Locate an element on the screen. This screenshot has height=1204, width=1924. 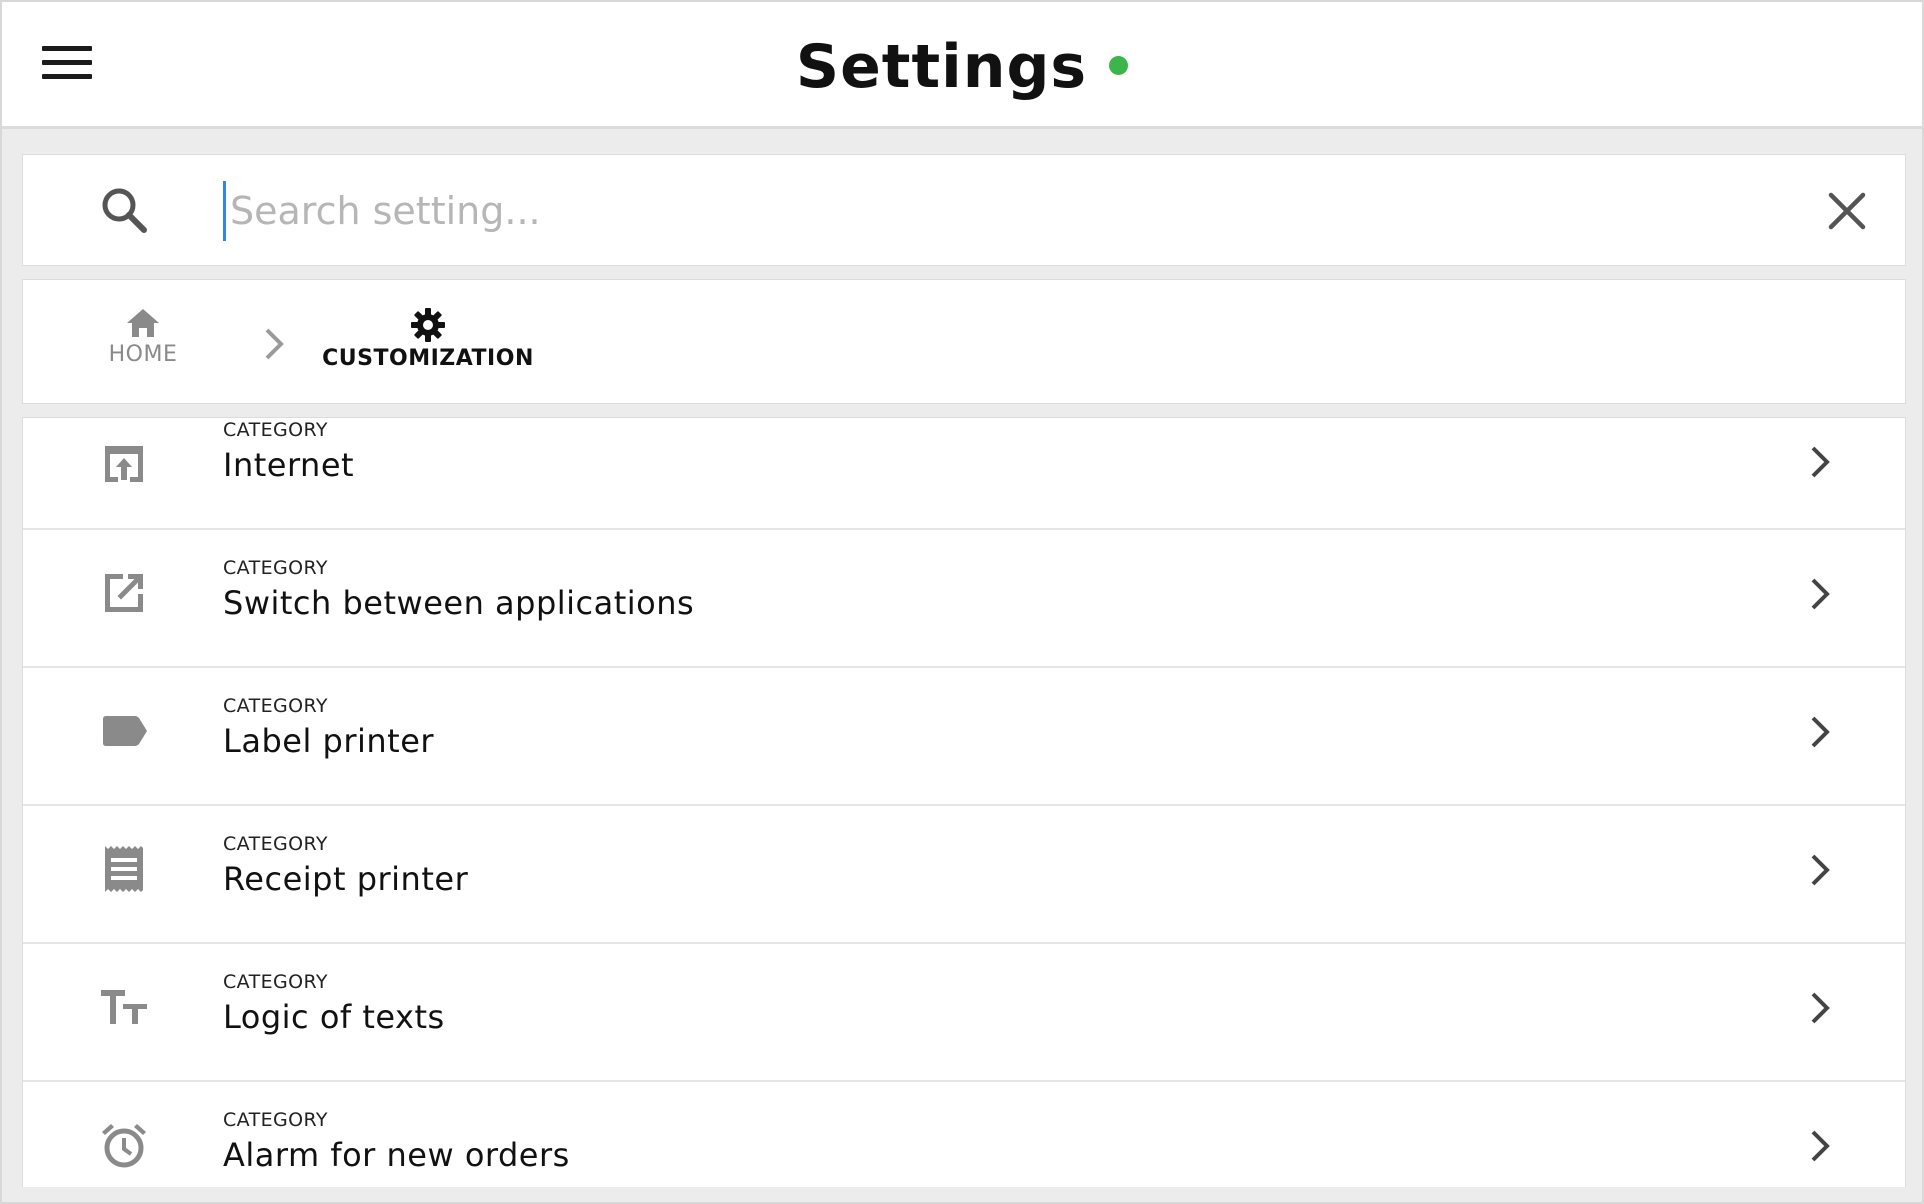
row-text: CATEGORY Alarm for new orders is located at coordinates (396, 1142).